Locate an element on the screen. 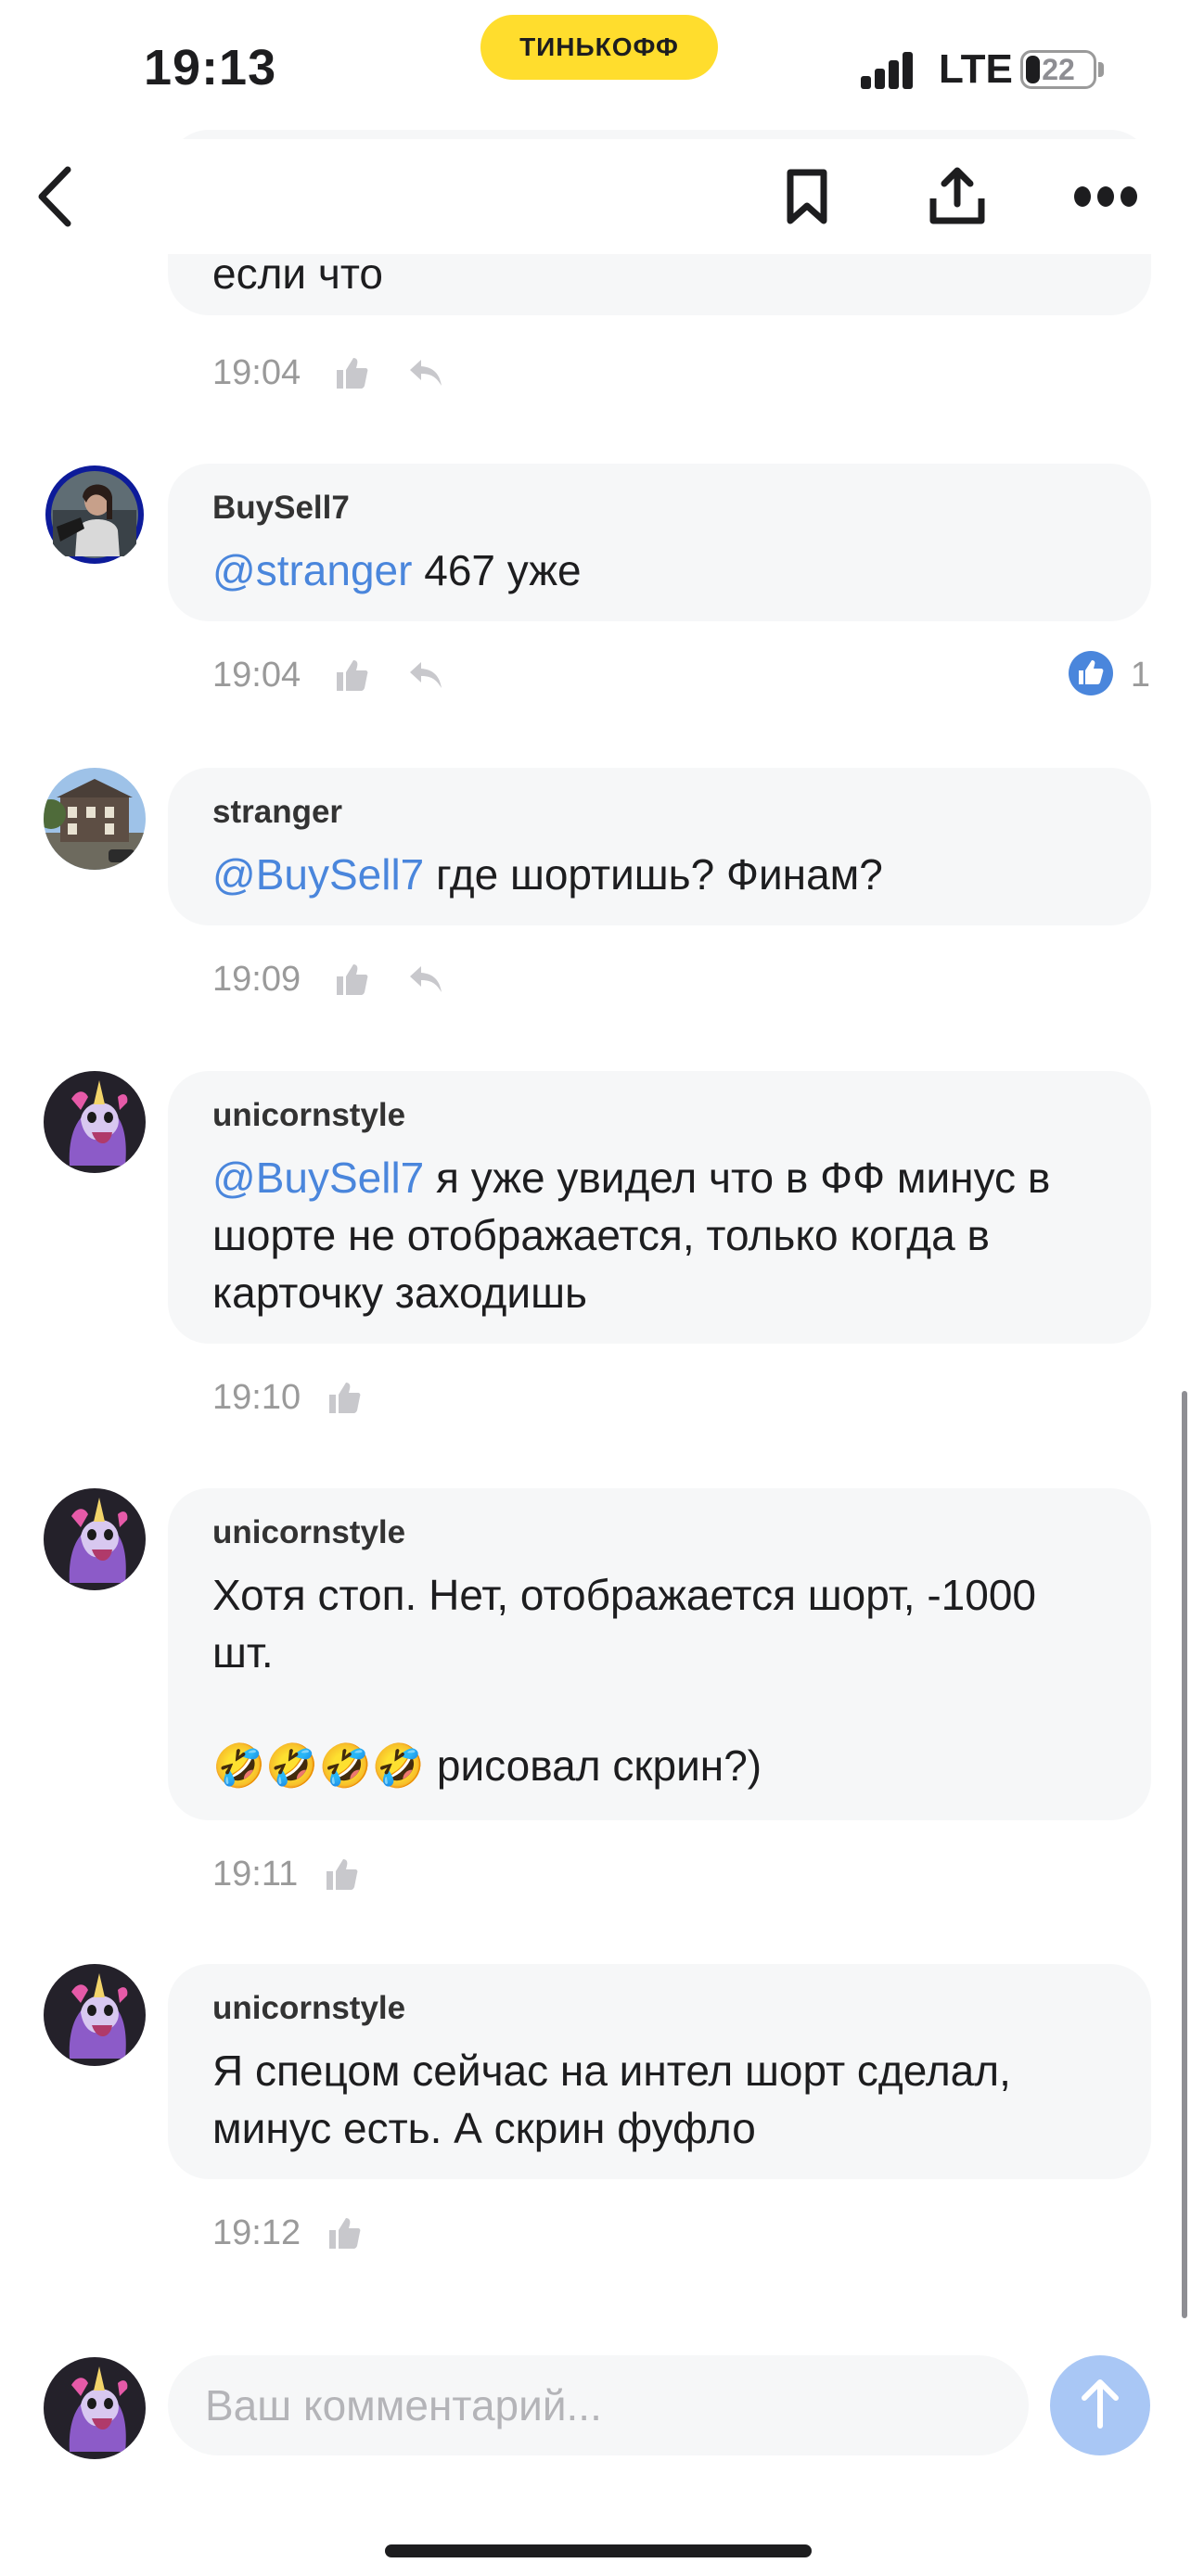  my-avatar is located at coordinates (95, 2408).